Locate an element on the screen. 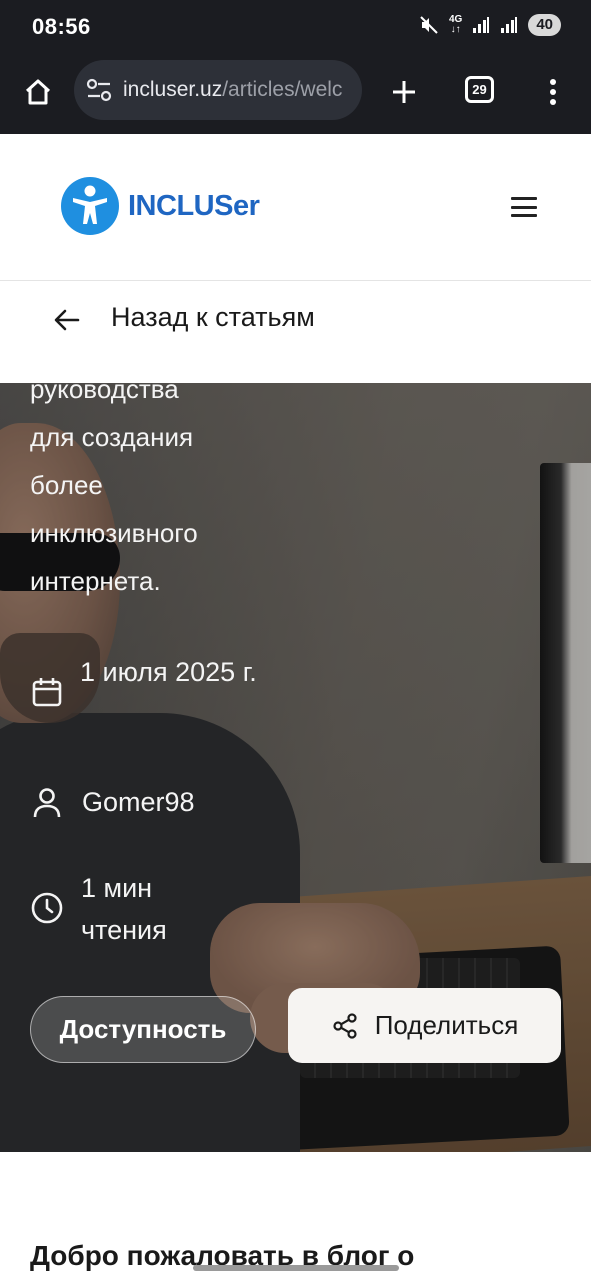  plus-icon is located at coordinates (404, 92).